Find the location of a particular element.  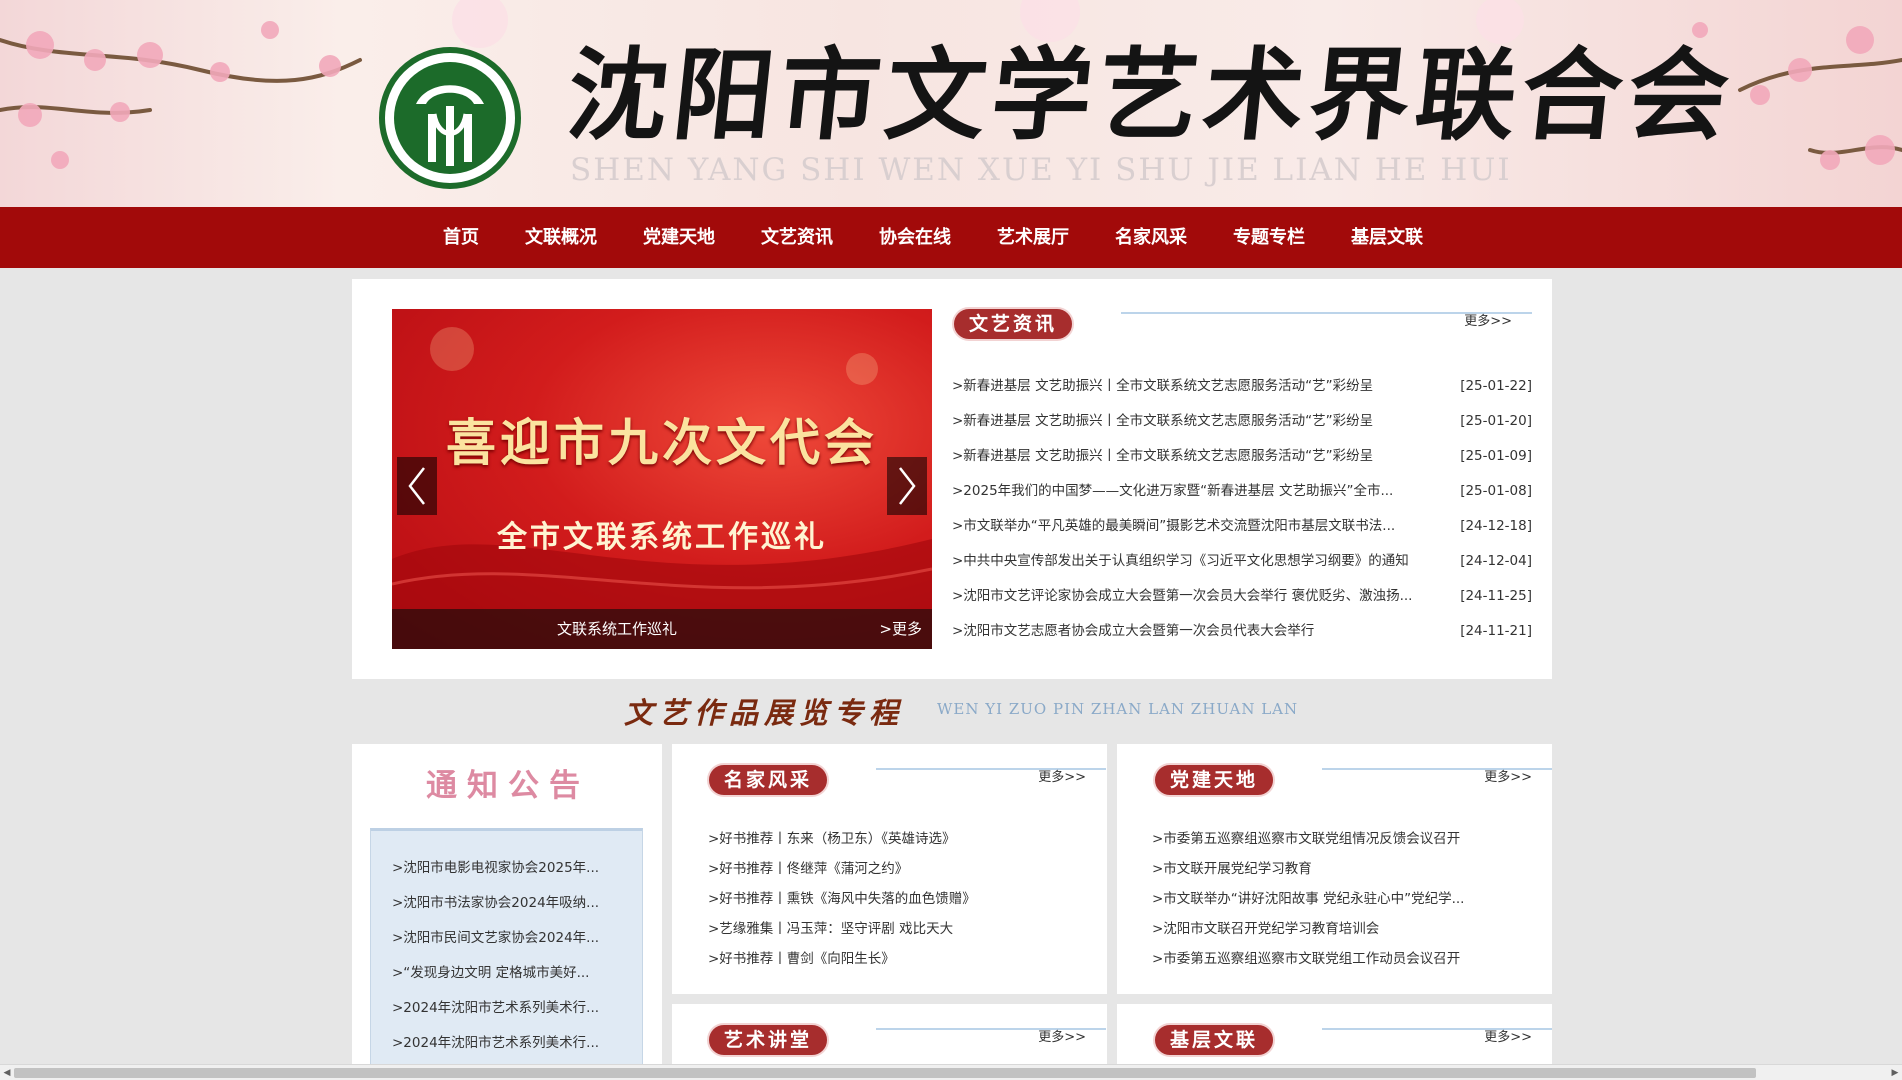

carousel-background-wave is located at coordinates (662, 468).